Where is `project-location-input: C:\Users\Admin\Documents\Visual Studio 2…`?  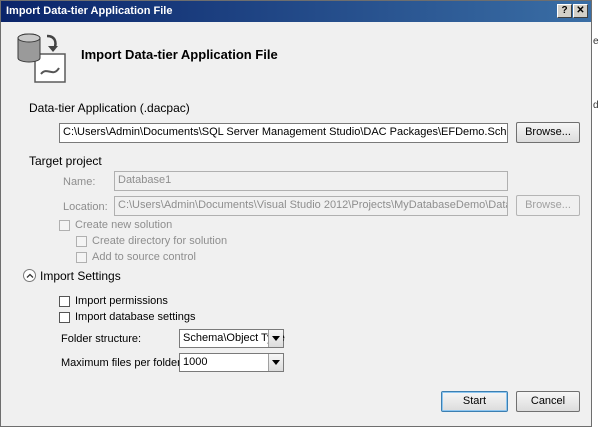
project-location-input: C:\Users\Admin\Documents\Visual Studio 2… is located at coordinates (311, 206).